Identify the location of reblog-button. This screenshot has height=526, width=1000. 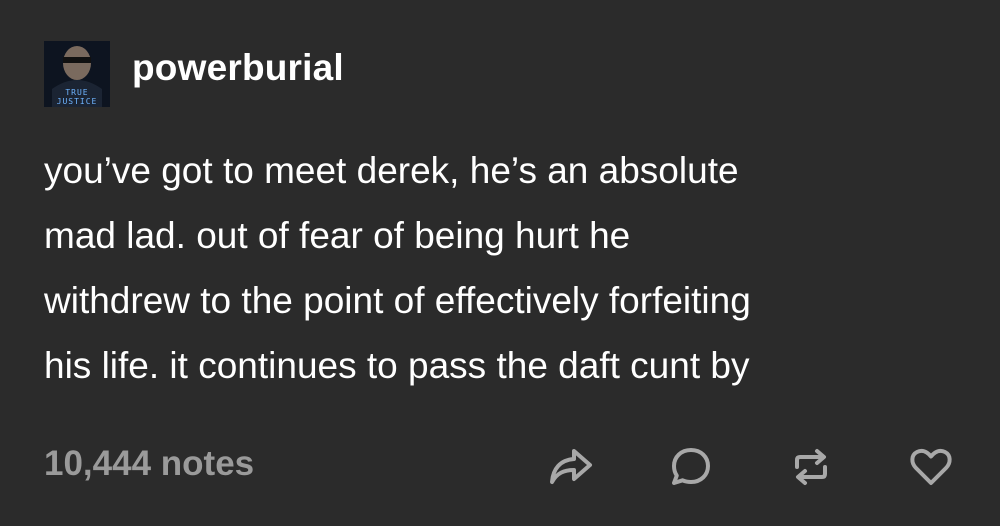
(811, 467).